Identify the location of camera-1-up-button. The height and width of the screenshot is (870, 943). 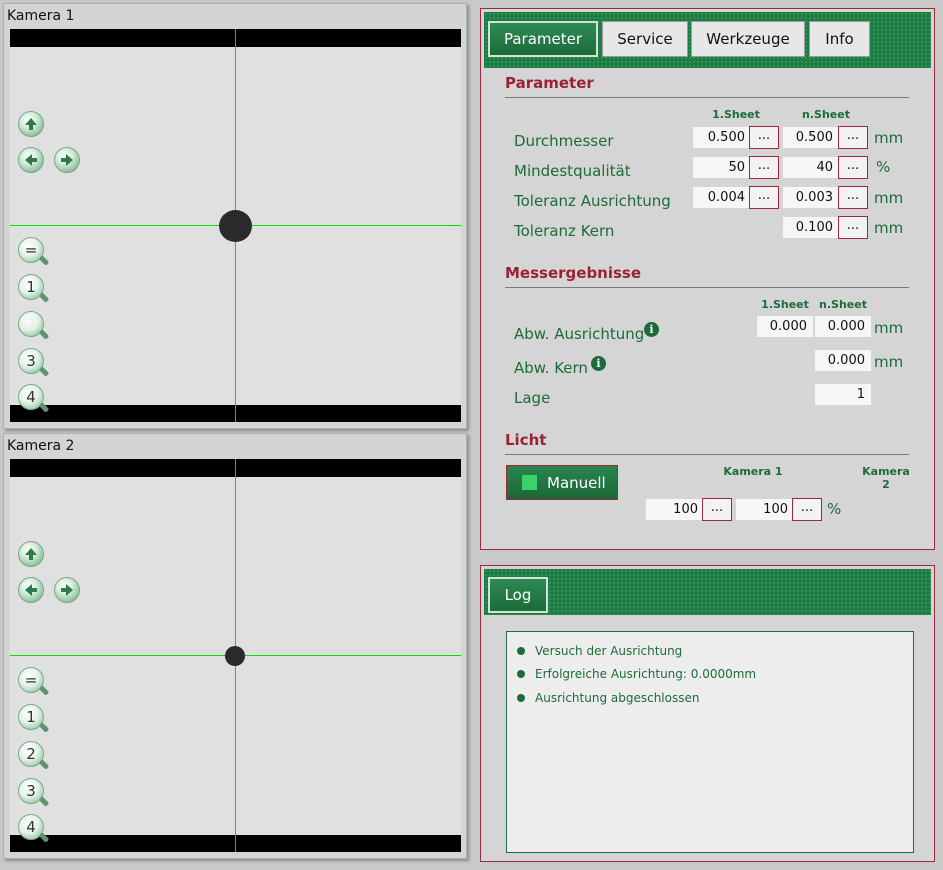
(31, 124).